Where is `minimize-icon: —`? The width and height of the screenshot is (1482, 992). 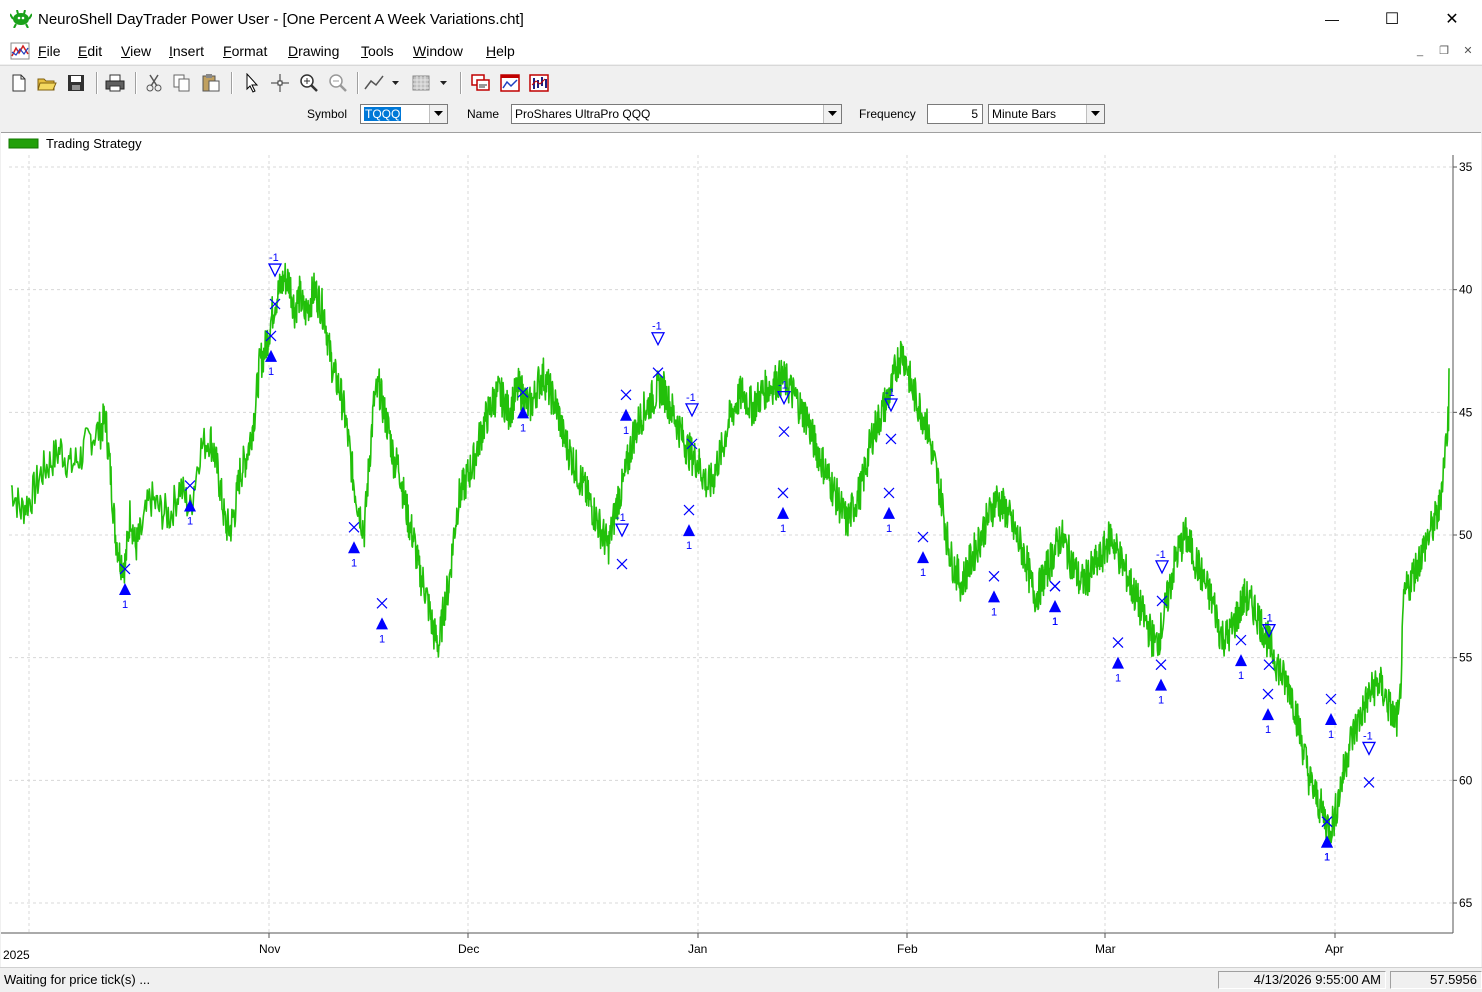
minimize-icon: — is located at coordinates (1332, 19).